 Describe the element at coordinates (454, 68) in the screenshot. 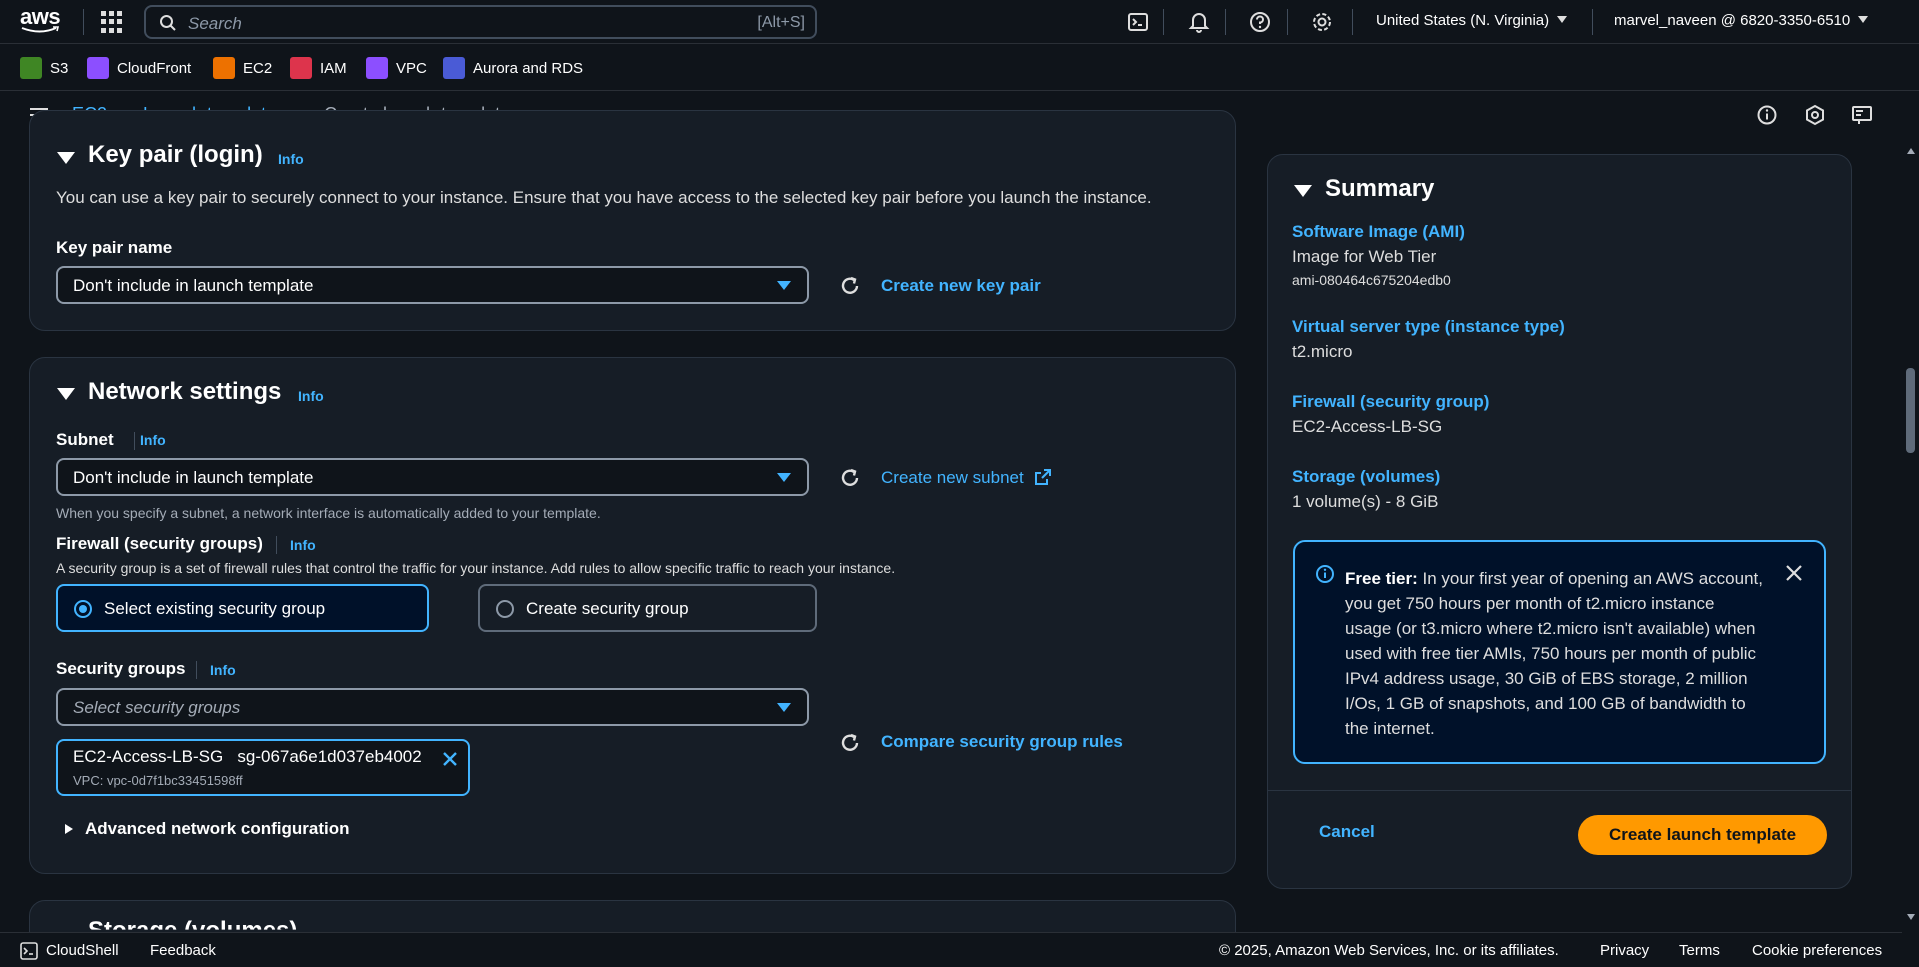

I see `rds-icon` at that location.